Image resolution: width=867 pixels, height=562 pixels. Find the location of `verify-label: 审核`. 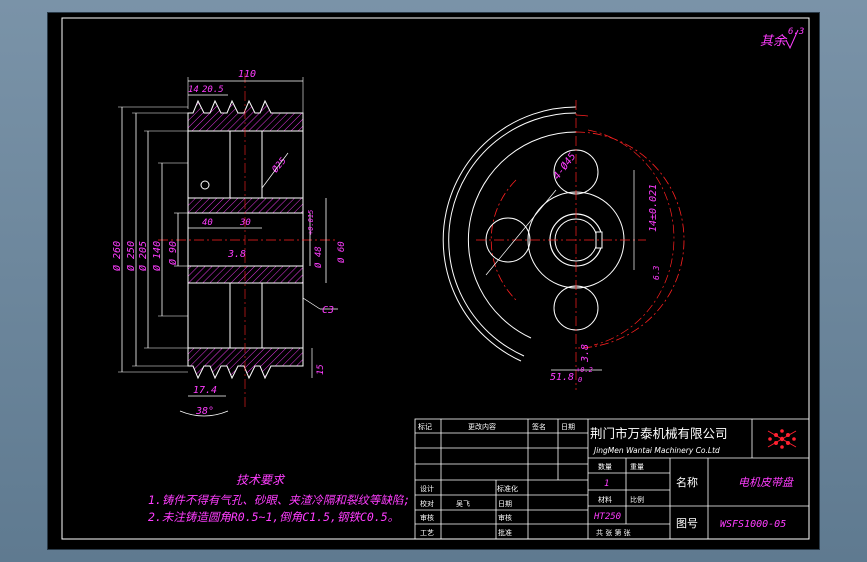

verify-label: 审核 is located at coordinates (505, 517).